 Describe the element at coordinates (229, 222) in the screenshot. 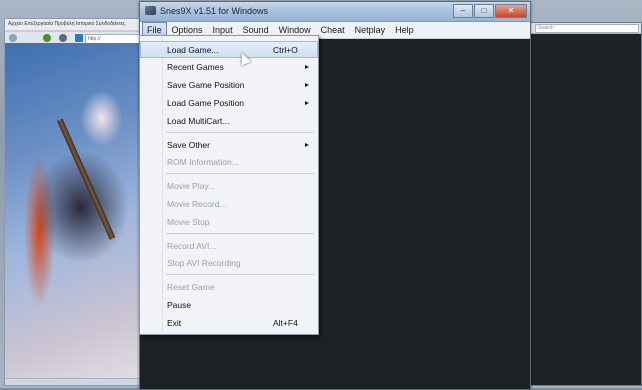

I see `menu-item-movie-stop: Movie Stop` at that location.